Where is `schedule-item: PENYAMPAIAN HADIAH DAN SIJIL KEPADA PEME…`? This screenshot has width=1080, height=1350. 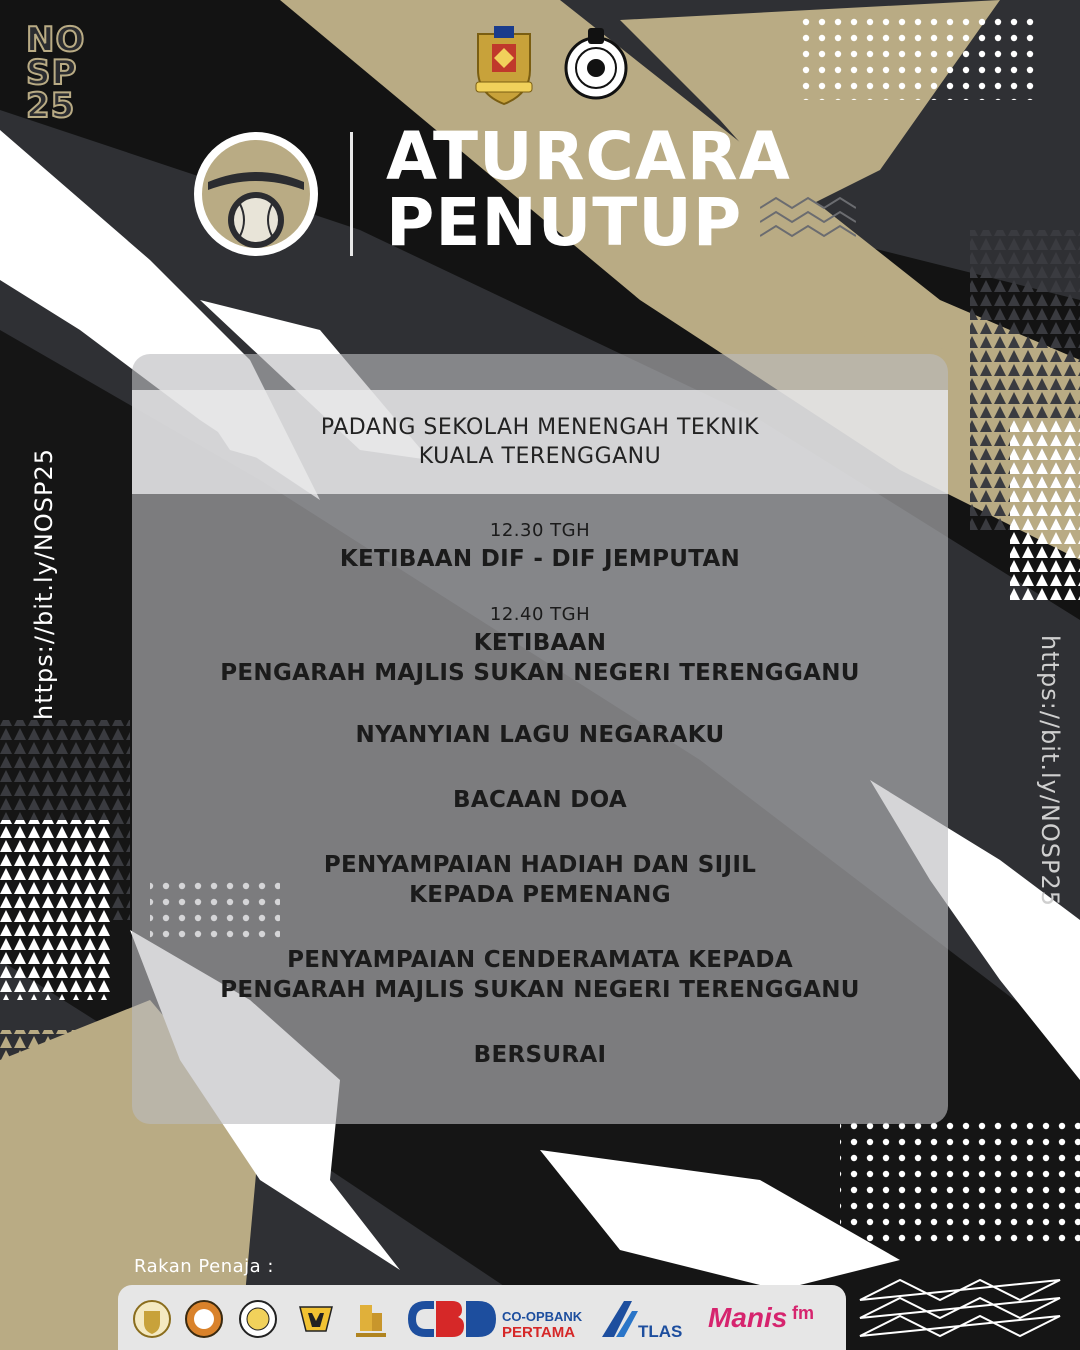 schedule-item: PENYAMPAIAN HADIAH DAN SIJIL KEPADA PEME… is located at coordinates (540, 880).